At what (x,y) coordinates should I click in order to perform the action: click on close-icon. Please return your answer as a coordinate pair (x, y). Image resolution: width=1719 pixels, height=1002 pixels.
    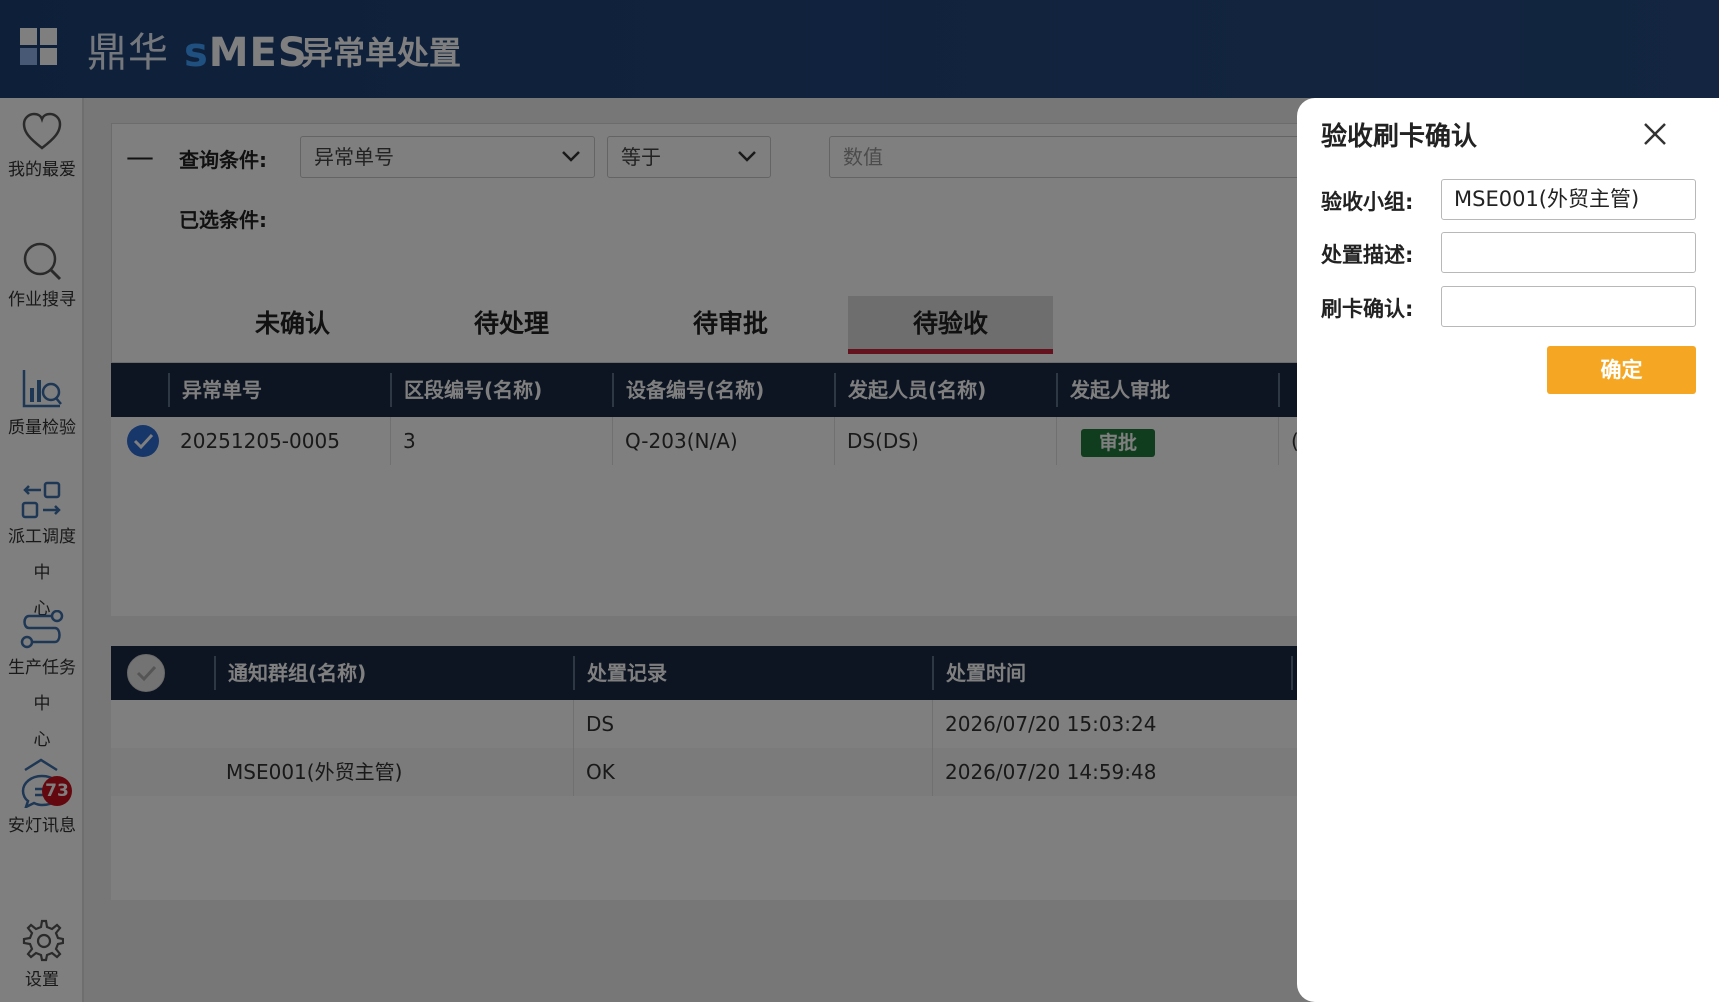
    Looking at the image, I should click on (1655, 134).